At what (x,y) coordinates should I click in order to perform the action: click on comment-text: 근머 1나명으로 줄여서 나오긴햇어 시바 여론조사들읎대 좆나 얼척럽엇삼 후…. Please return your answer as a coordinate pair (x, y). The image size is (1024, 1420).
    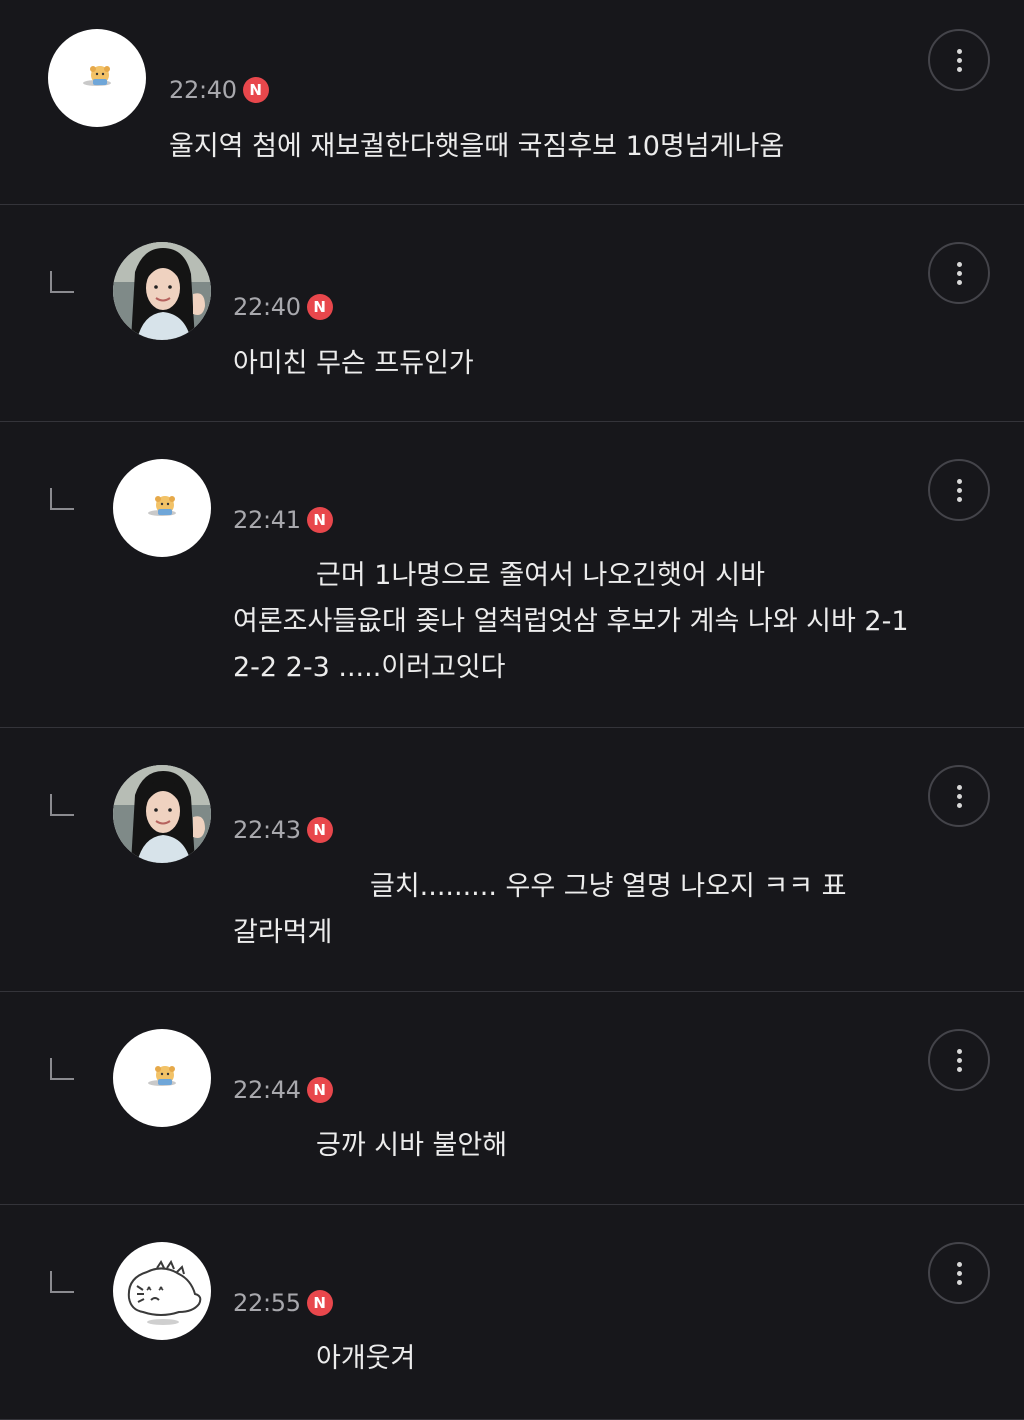
    Looking at the image, I should click on (571, 622).